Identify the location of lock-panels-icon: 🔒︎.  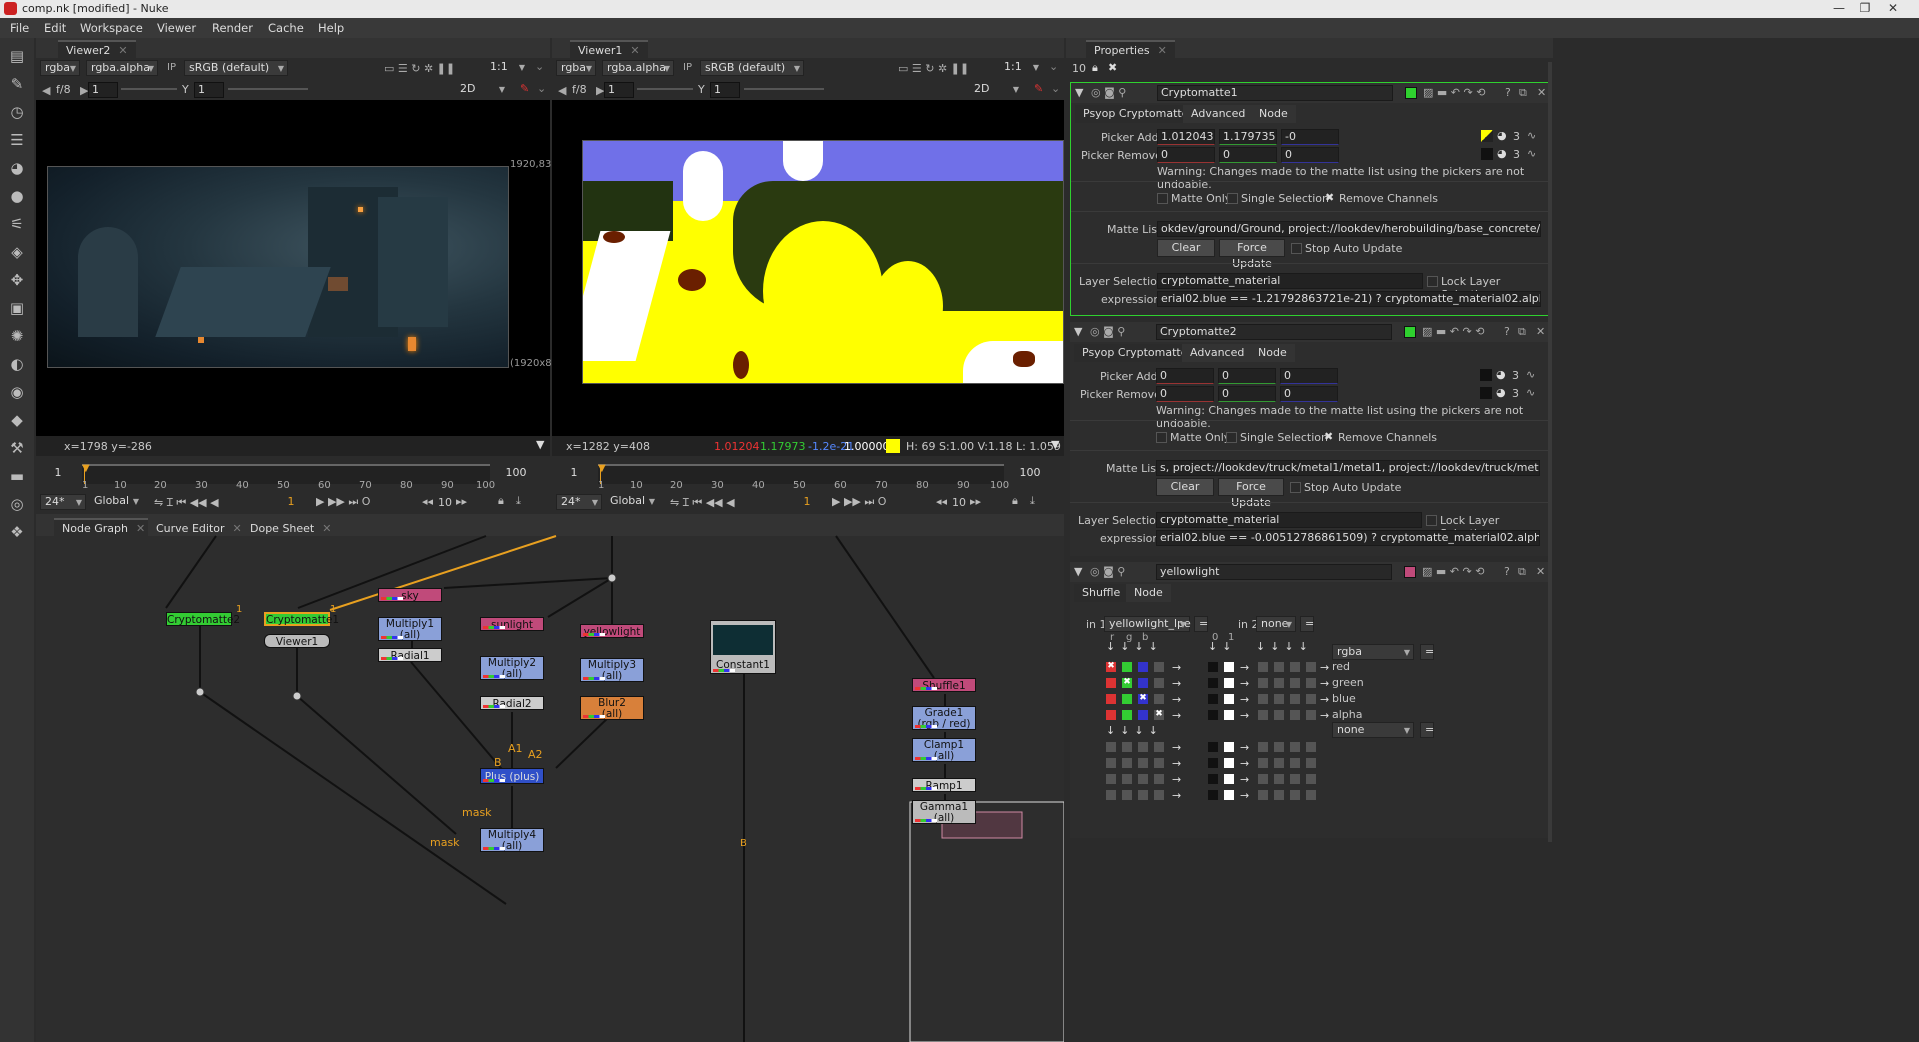
(1095, 68).